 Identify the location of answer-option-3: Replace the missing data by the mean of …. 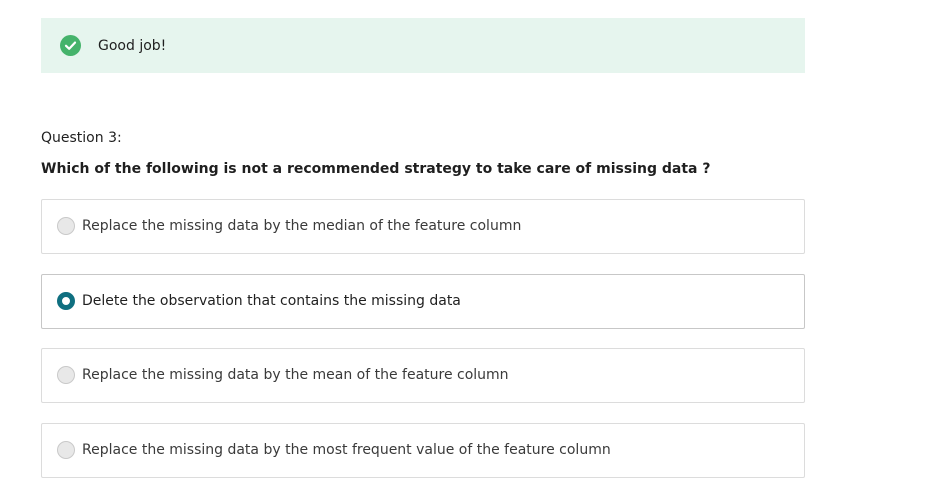
(423, 375).